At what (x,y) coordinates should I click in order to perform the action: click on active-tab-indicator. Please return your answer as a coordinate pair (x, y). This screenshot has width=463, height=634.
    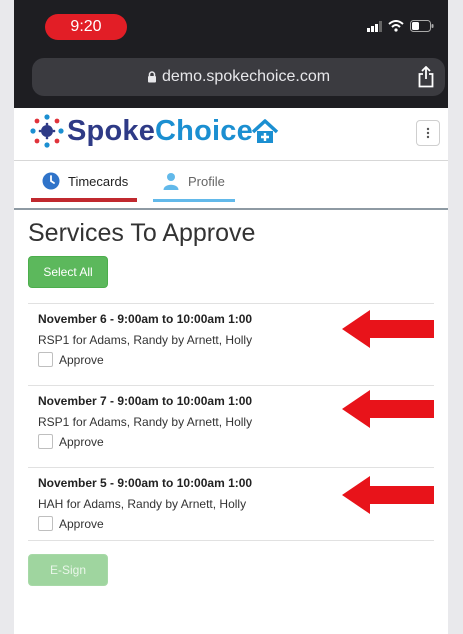
    Looking at the image, I should click on (84, 200).